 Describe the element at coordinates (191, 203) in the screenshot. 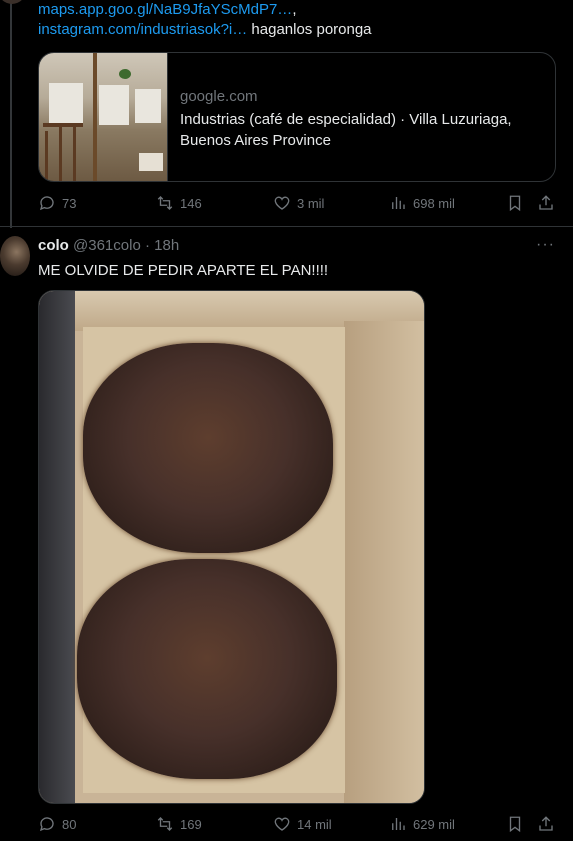

I see `retweet-count: 146` at that location.